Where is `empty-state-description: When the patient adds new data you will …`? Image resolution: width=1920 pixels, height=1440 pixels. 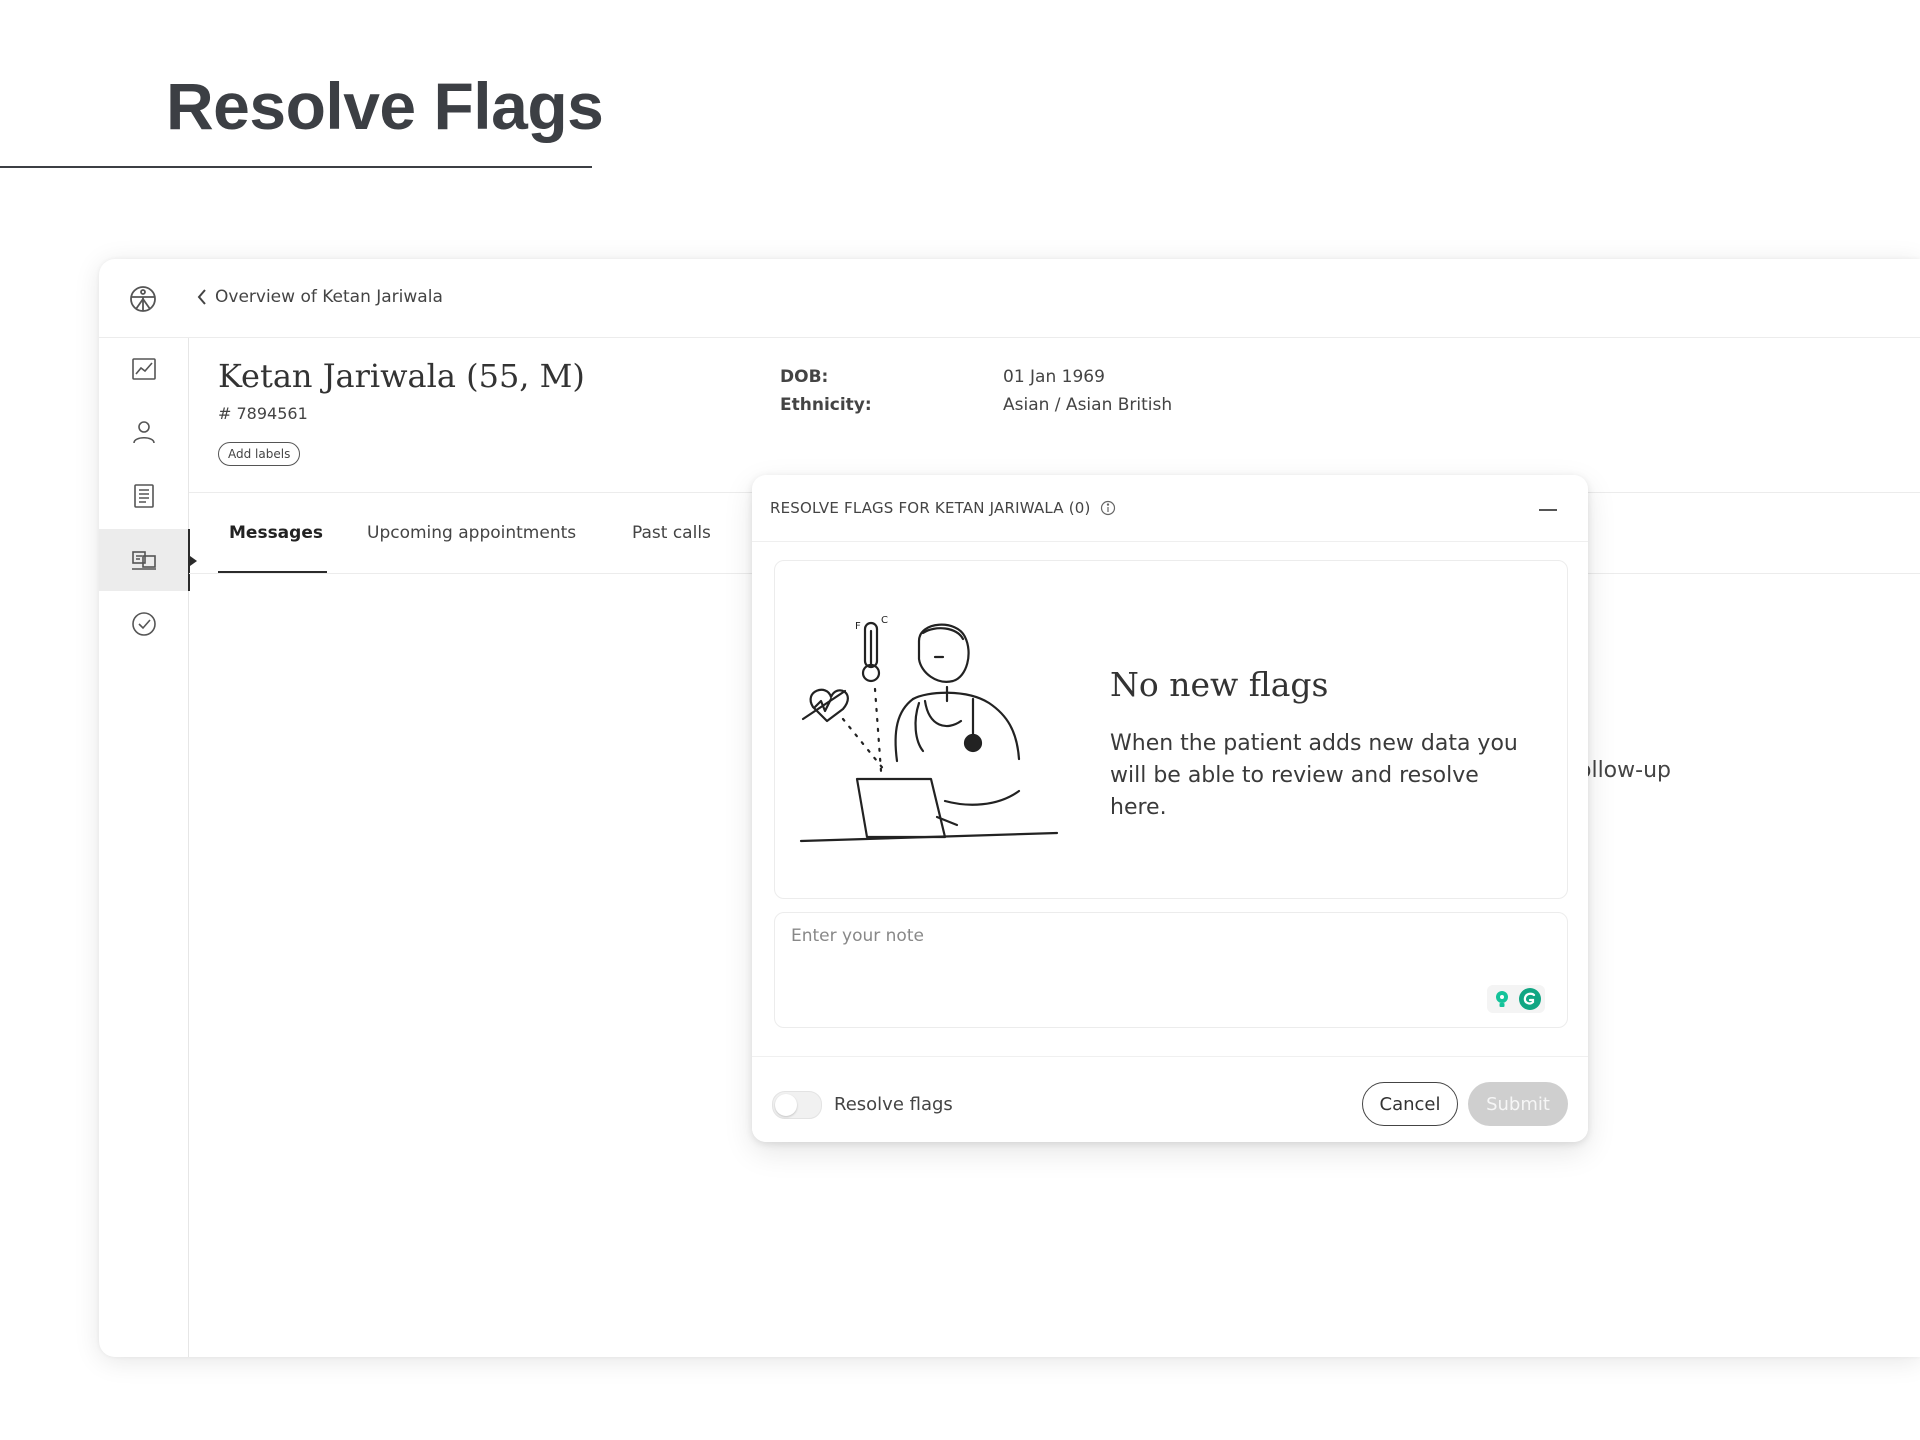
empty-state-description: When the patient adds new data you will … is located at coordinates (1314, 775).